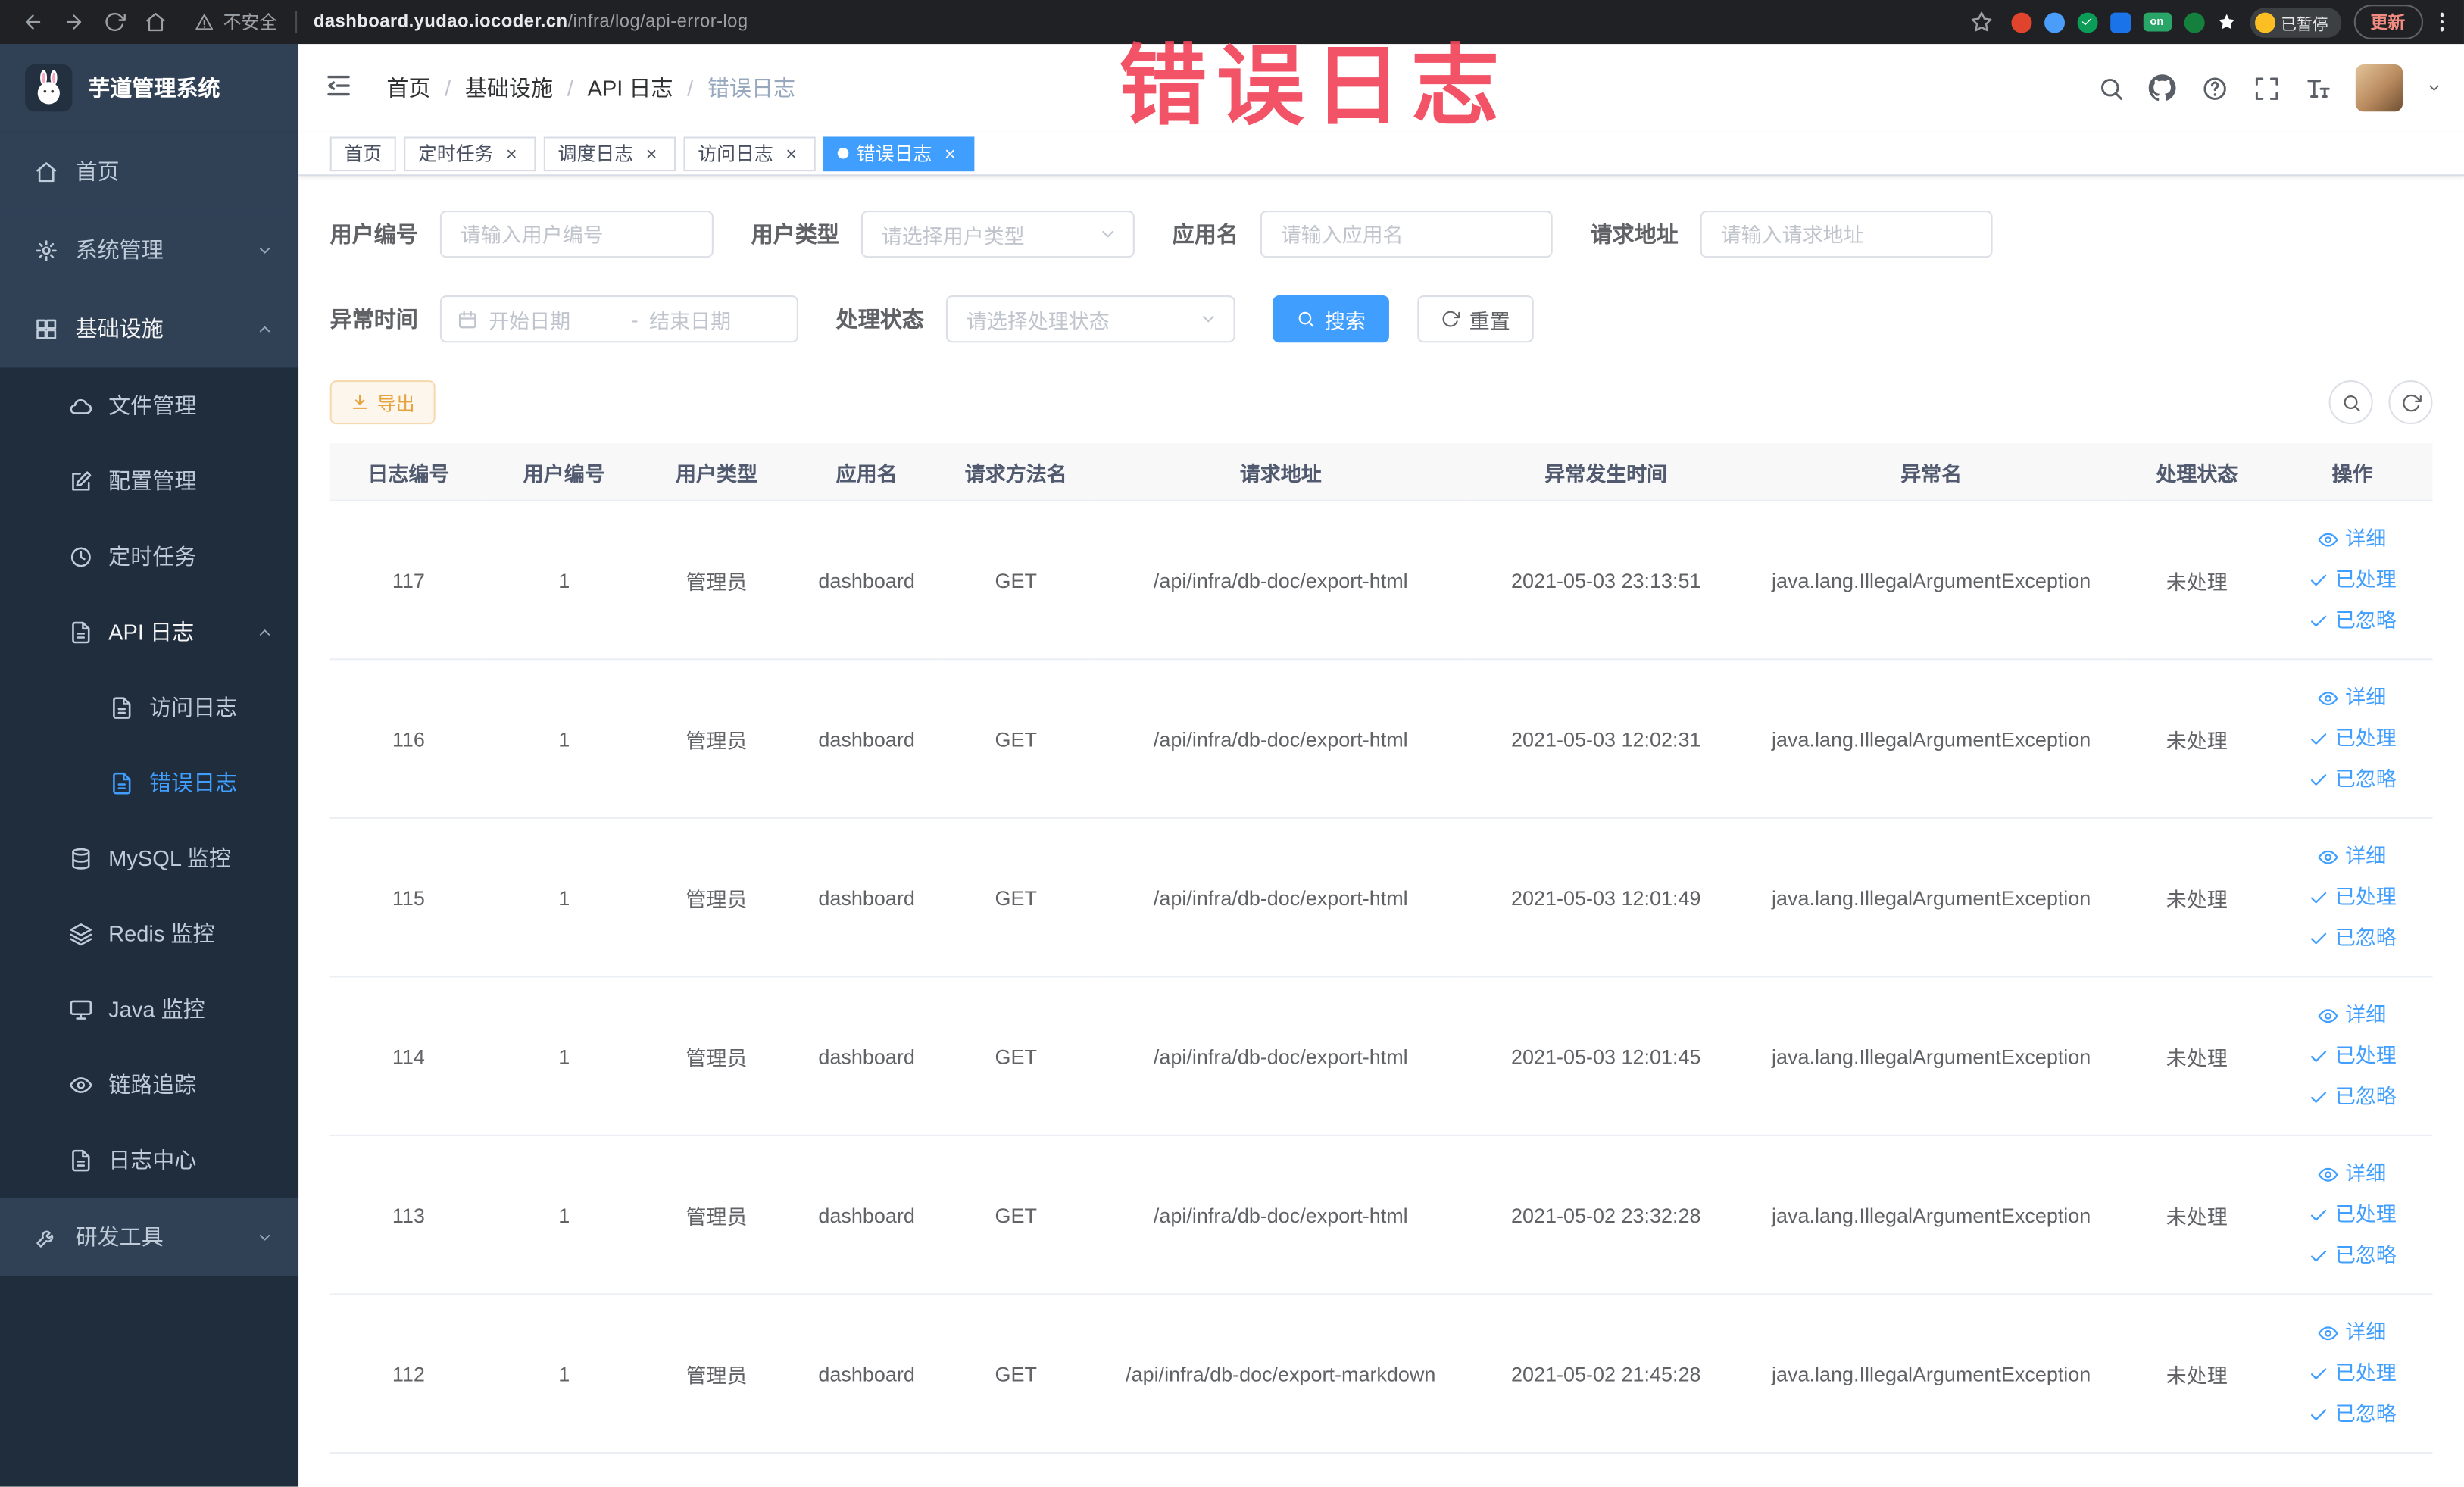 This screenshot has width=2464, height=1487. I want to click on media-paused-chip: 已暂停, so click(2295, 22).